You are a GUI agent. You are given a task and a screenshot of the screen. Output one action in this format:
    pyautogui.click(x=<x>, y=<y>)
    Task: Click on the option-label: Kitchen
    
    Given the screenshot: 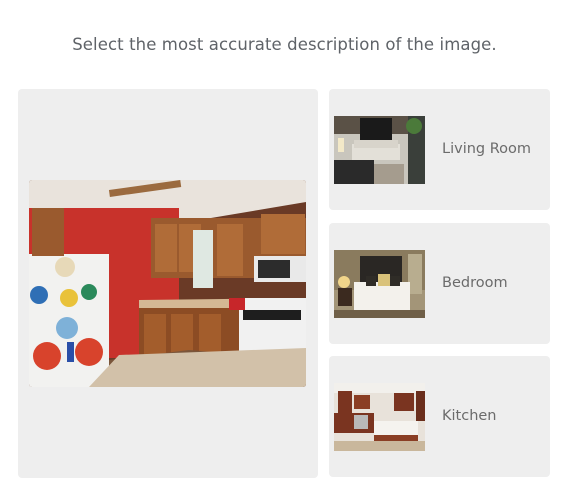 What is the action you would take?
    pyautogui.click(x=469, y=416)
    